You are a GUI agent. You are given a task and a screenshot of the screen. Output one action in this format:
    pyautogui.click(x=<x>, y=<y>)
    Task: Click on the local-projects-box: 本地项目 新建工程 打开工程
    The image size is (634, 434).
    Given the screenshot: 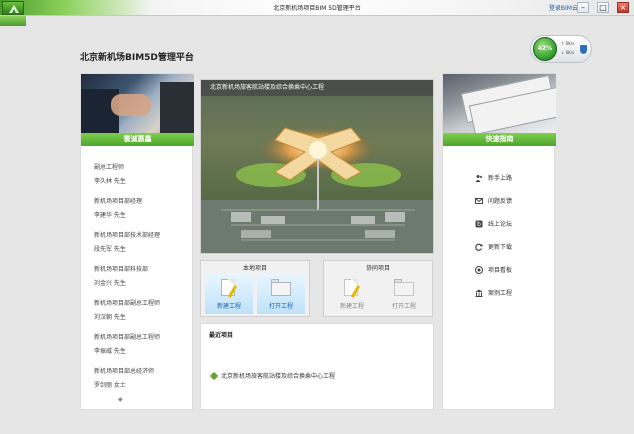 What is the action you would take?
    pyautogui.click(x=255, y=288)
    